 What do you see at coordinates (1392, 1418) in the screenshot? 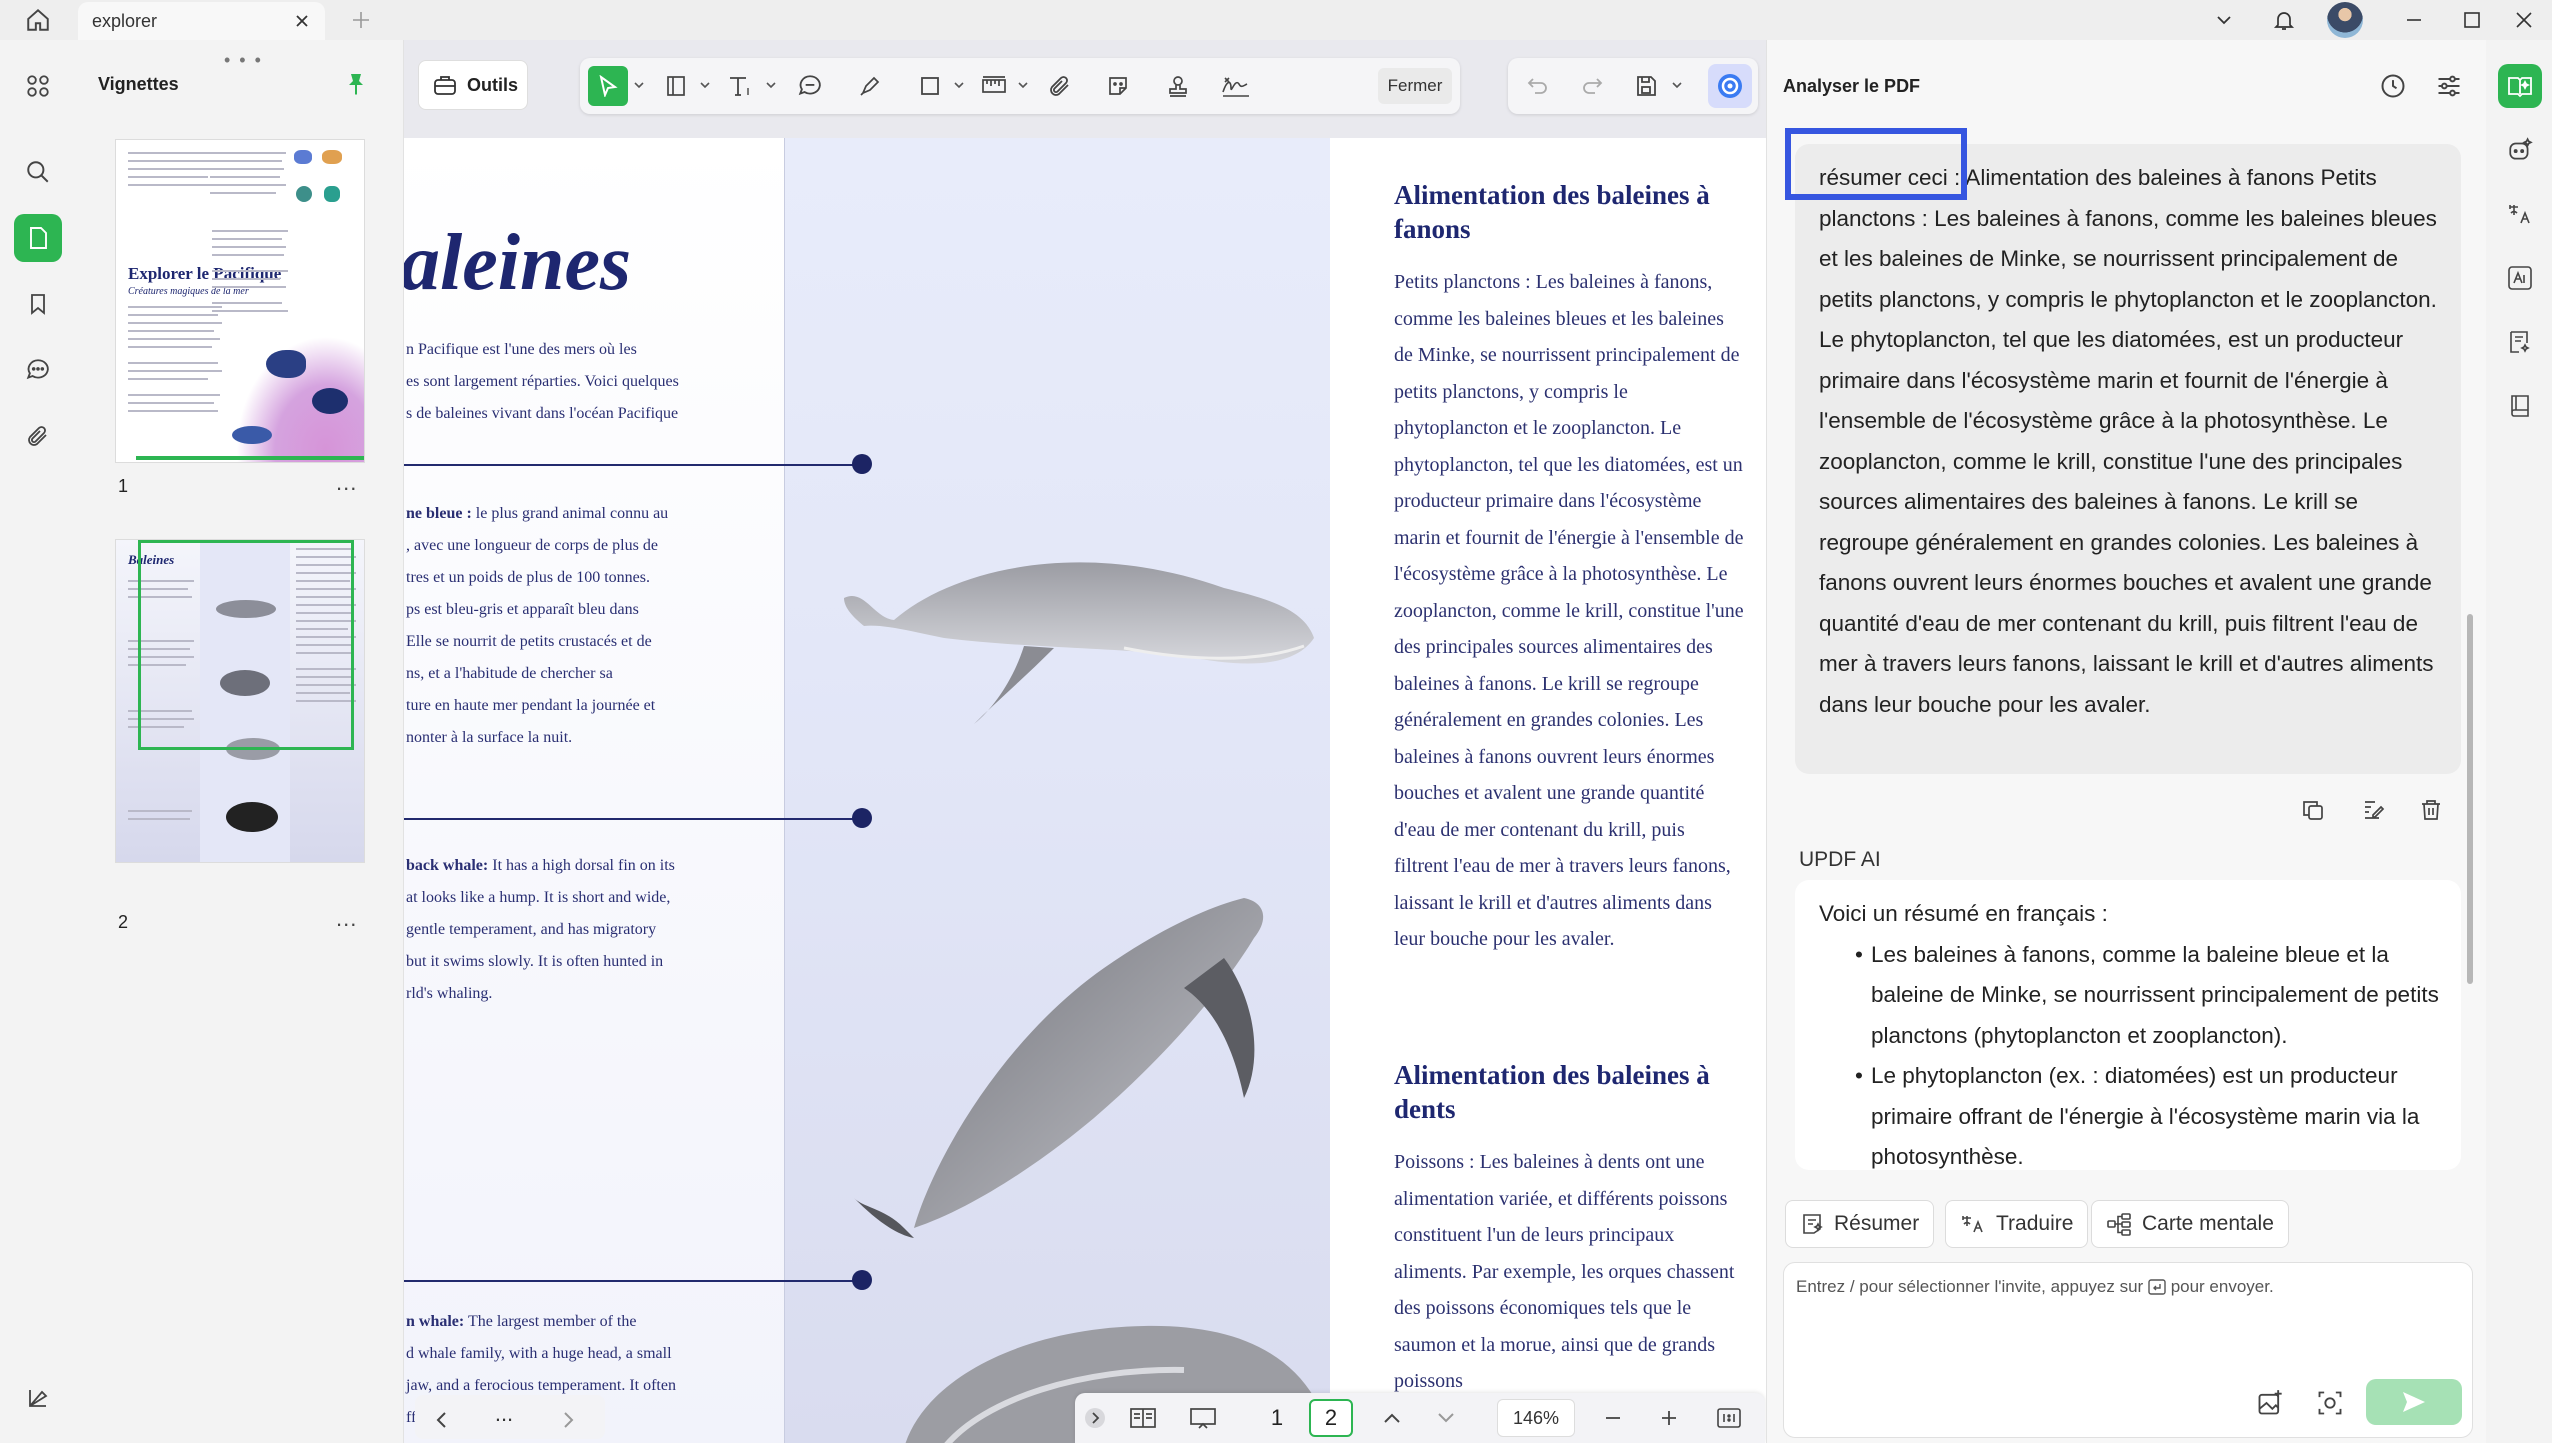
I see `previous-page-icon` at bounding box center [1392, 1418].